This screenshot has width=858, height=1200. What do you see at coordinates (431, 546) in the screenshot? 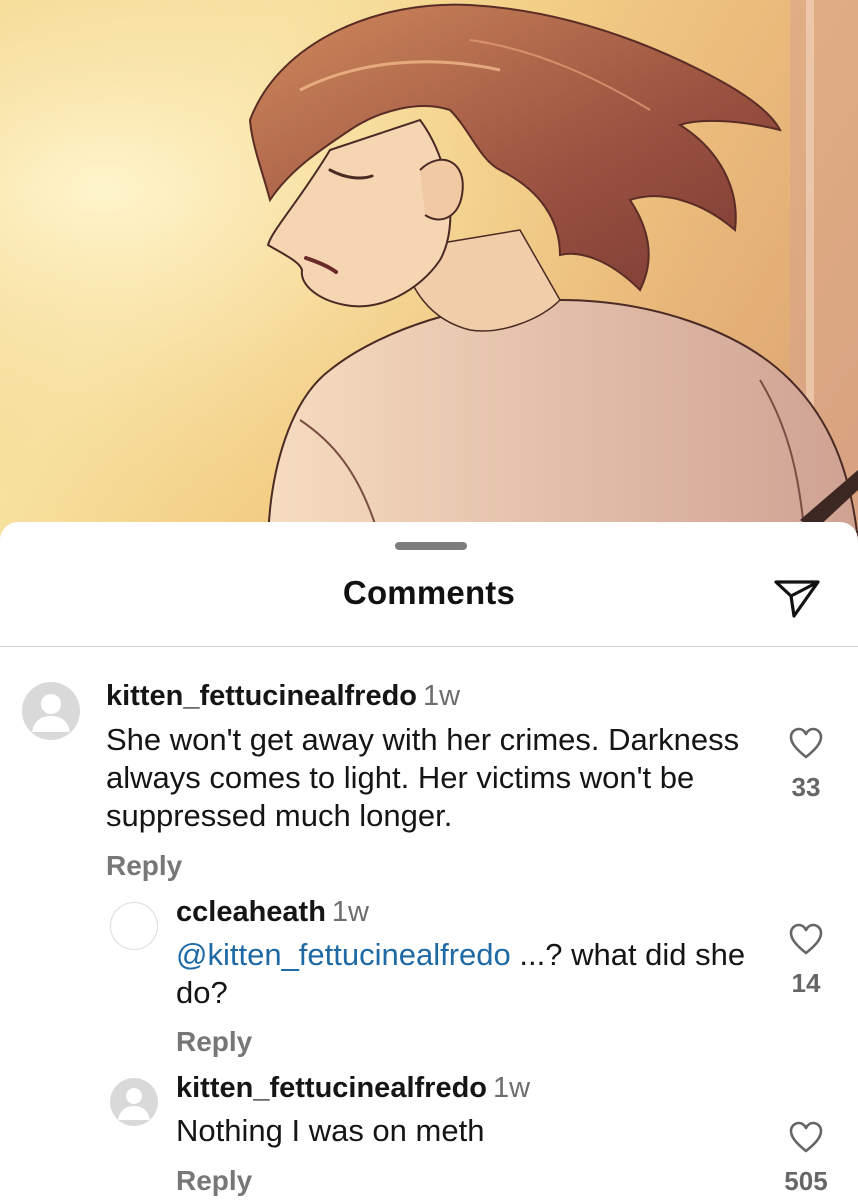
I see `sheet-drag-handle` at bounding box center [431, 546].